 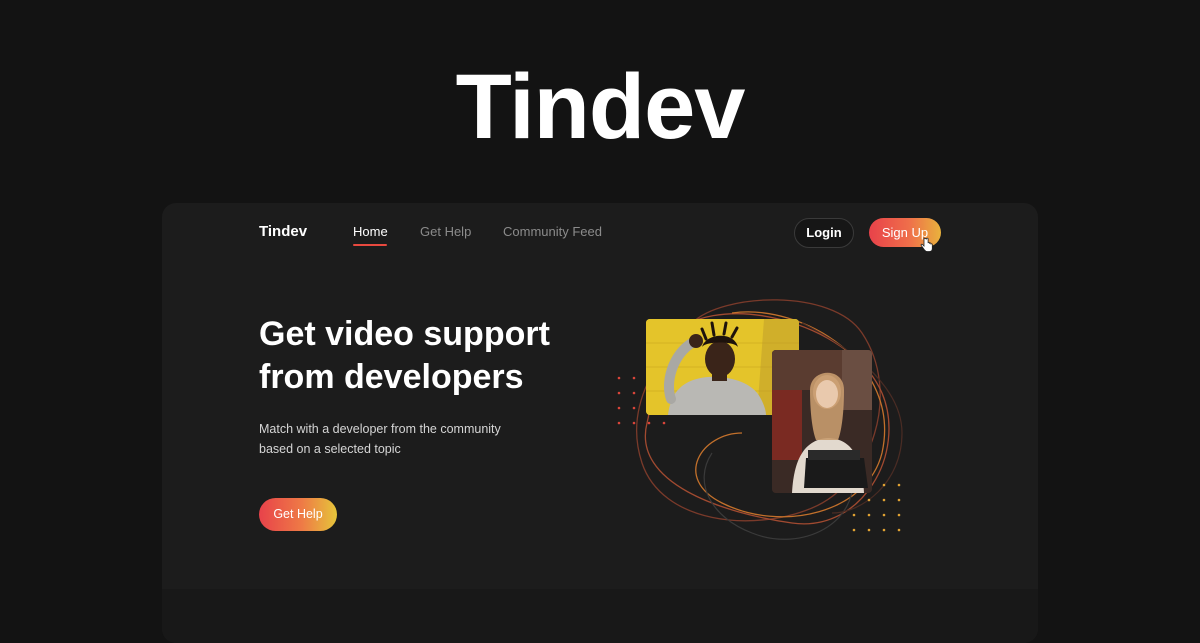 What do you see at coordinates (600, 107) in the screenshot?
I see `site-title: Tindev` at bounding box center [600, 107].